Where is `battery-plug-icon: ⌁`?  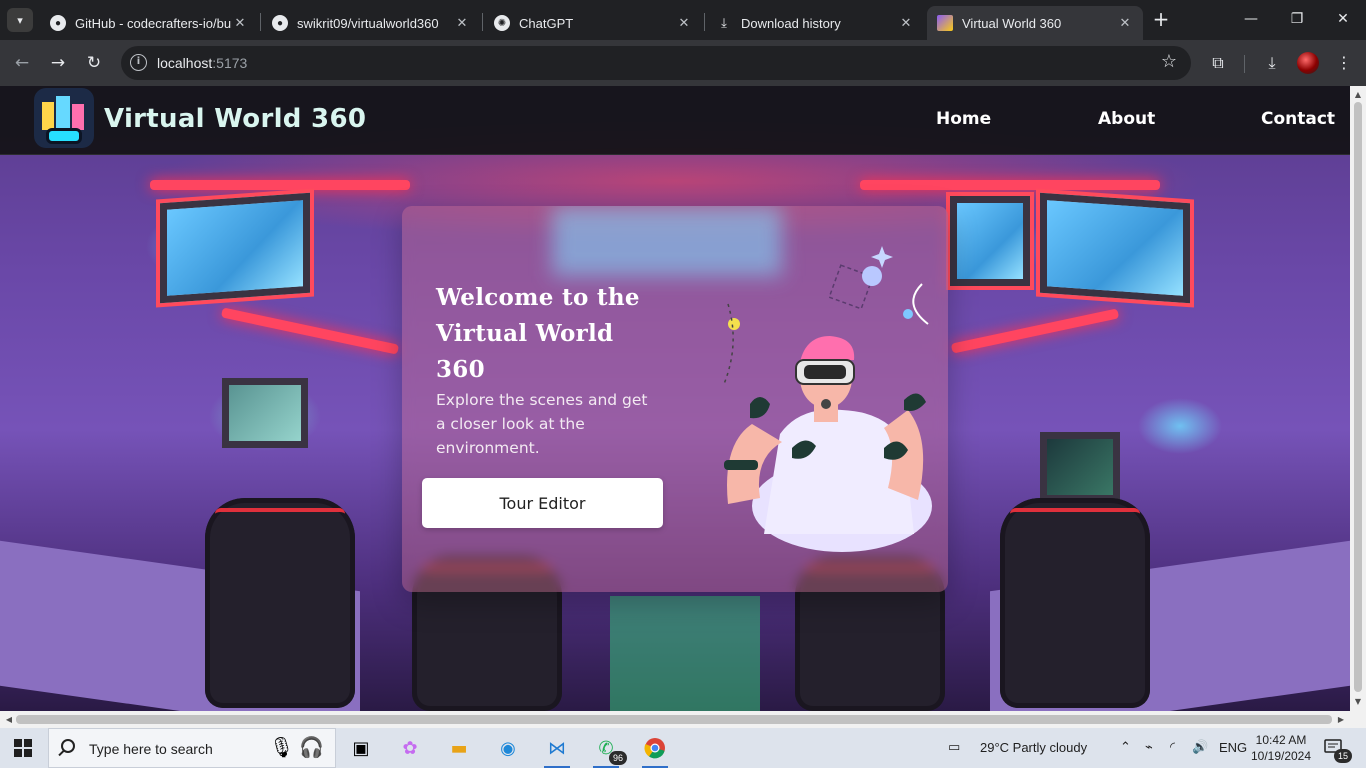 battery-plug-icon: ⌁ is located at coordinates (1149, 747).